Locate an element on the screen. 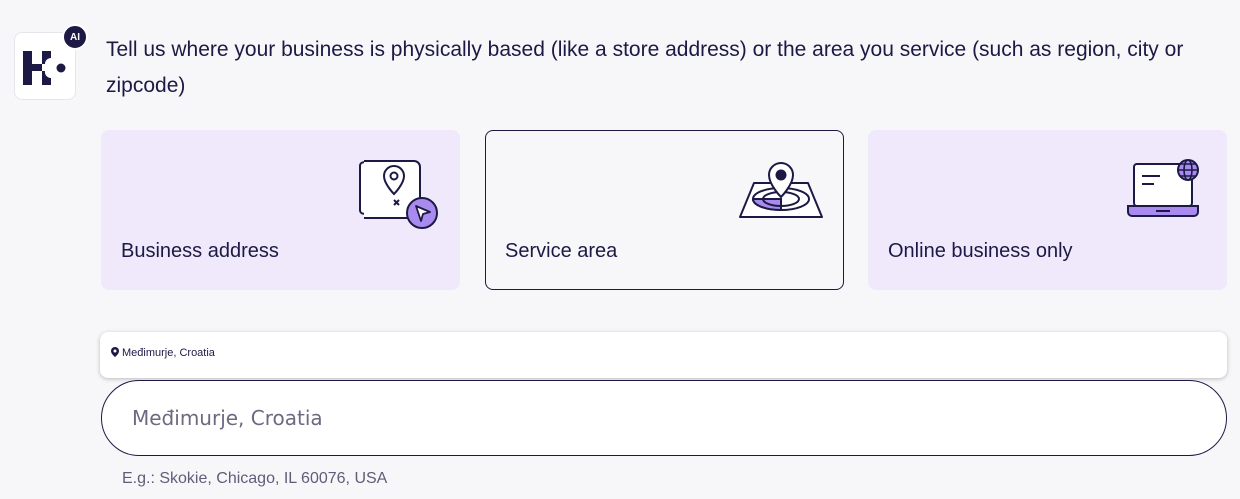 This screenshot has width=1240, height=499. option-online-business-only: Online business only is located at coordinates (1047, 210).